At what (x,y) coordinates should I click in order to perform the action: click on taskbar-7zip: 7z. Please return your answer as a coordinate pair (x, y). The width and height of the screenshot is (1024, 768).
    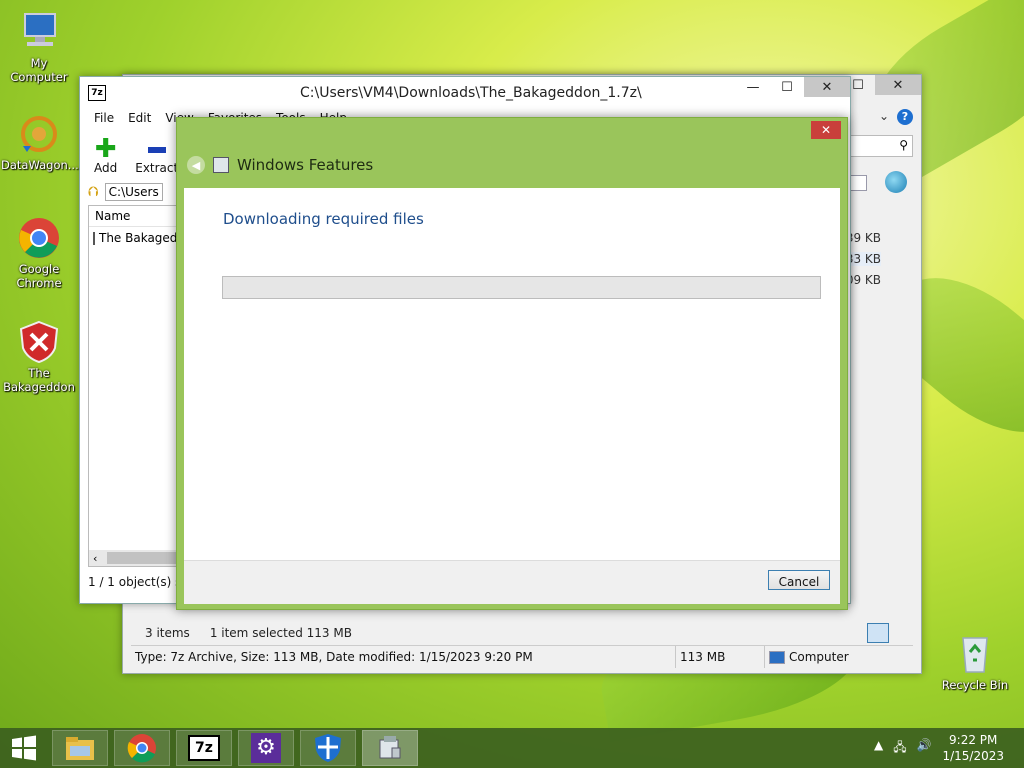
    Looking at the image, I should click on (204, 748).